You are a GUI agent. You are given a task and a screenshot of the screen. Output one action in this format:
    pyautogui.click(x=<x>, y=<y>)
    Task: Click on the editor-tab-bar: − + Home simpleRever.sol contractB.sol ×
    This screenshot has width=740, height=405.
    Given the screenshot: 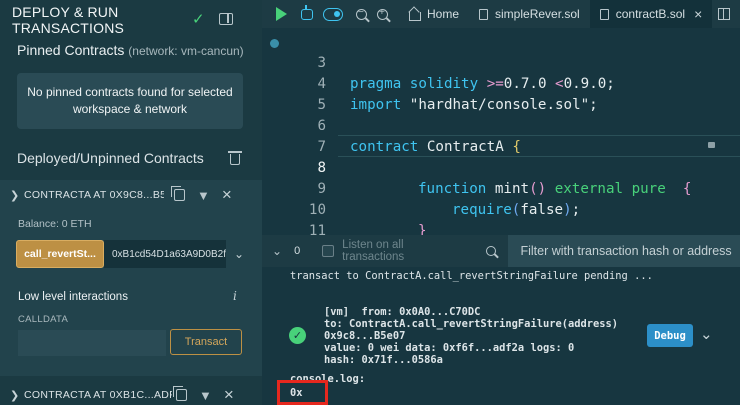 What is the action you would take?
    pyautogui.click(x=501, y=14)
    